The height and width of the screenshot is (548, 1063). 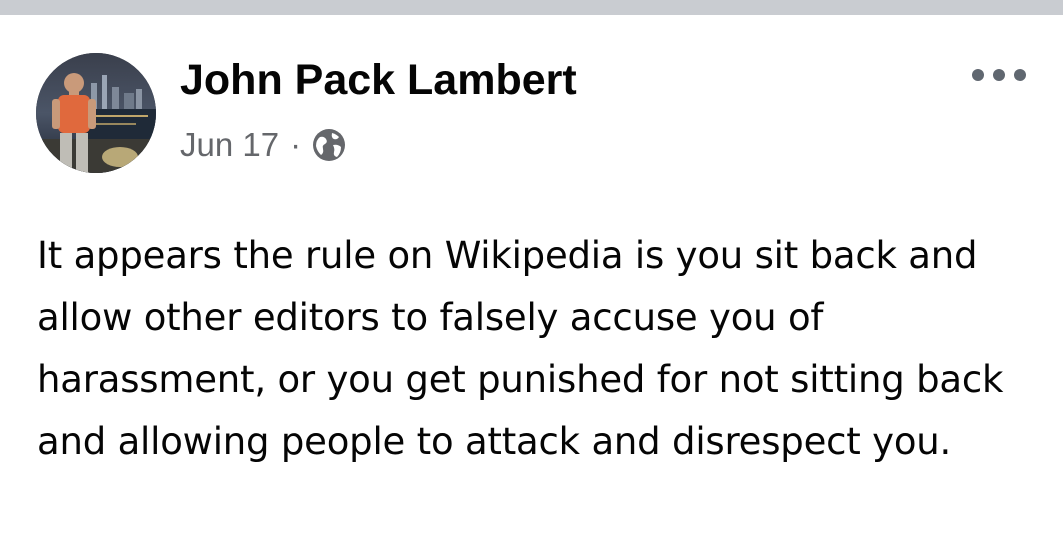 What do you see at coordinates (531, 7) in the screenshot?
I see `top-divider-strip` at bounding box center [531, 7].